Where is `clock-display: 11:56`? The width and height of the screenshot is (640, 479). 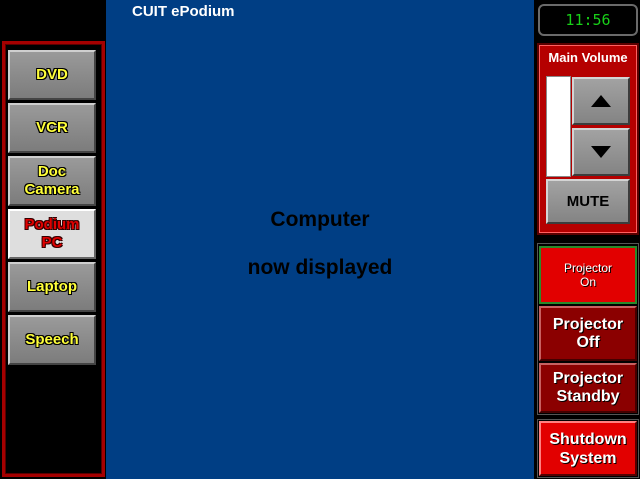
clock-display: 11:56 is located at coordinates (588, 20).